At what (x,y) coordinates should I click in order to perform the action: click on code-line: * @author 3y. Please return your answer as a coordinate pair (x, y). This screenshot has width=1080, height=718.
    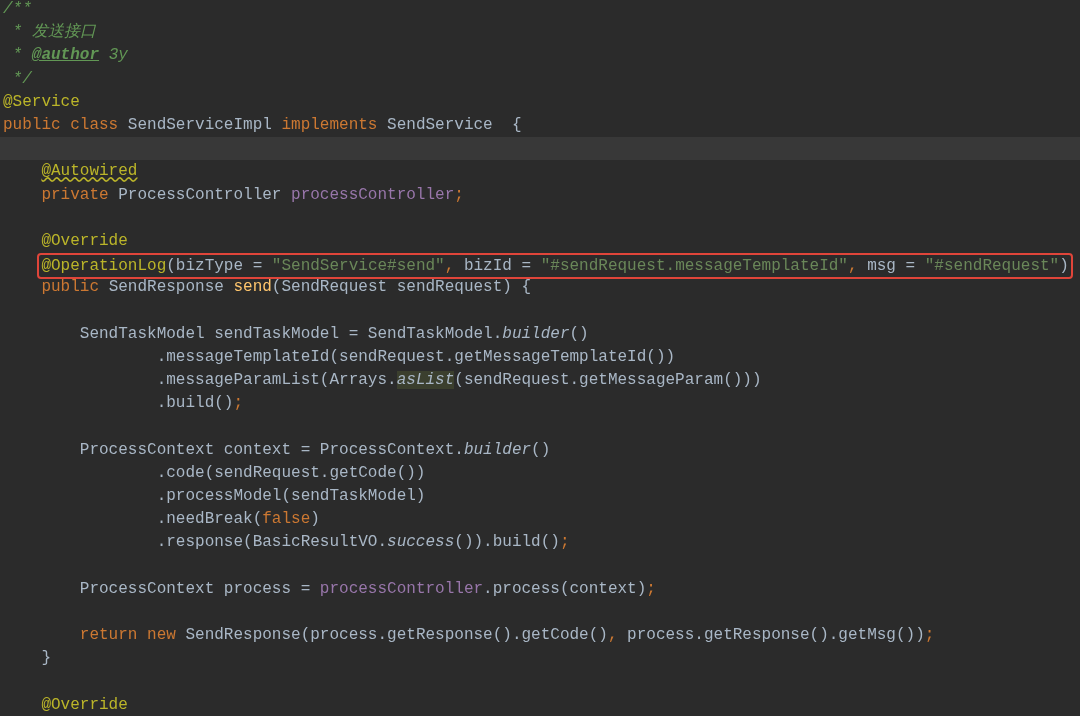
    Looking at the image, I should click on (70, 56).